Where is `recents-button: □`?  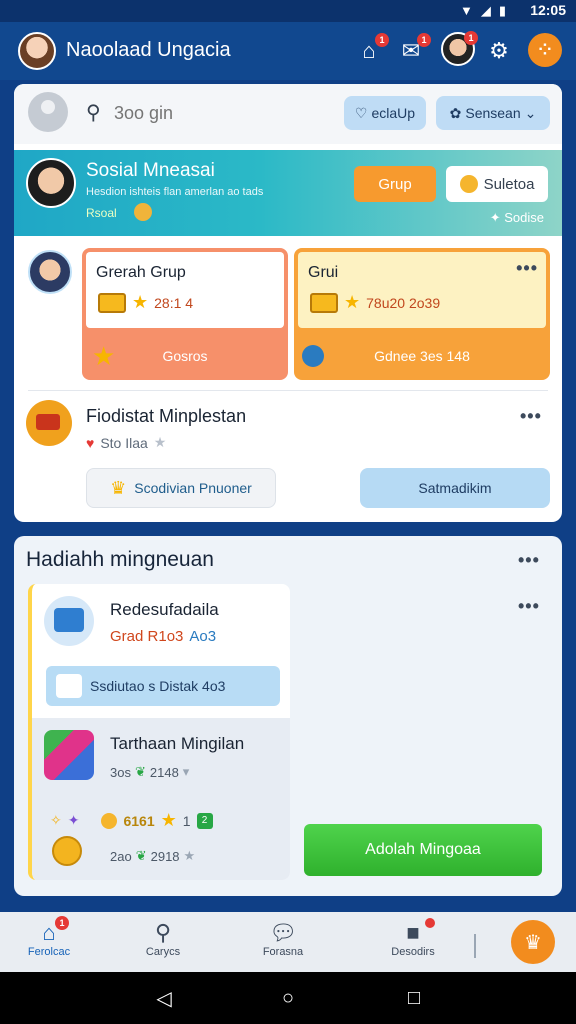
recents-button: □ is located at coordinates (414, 998).